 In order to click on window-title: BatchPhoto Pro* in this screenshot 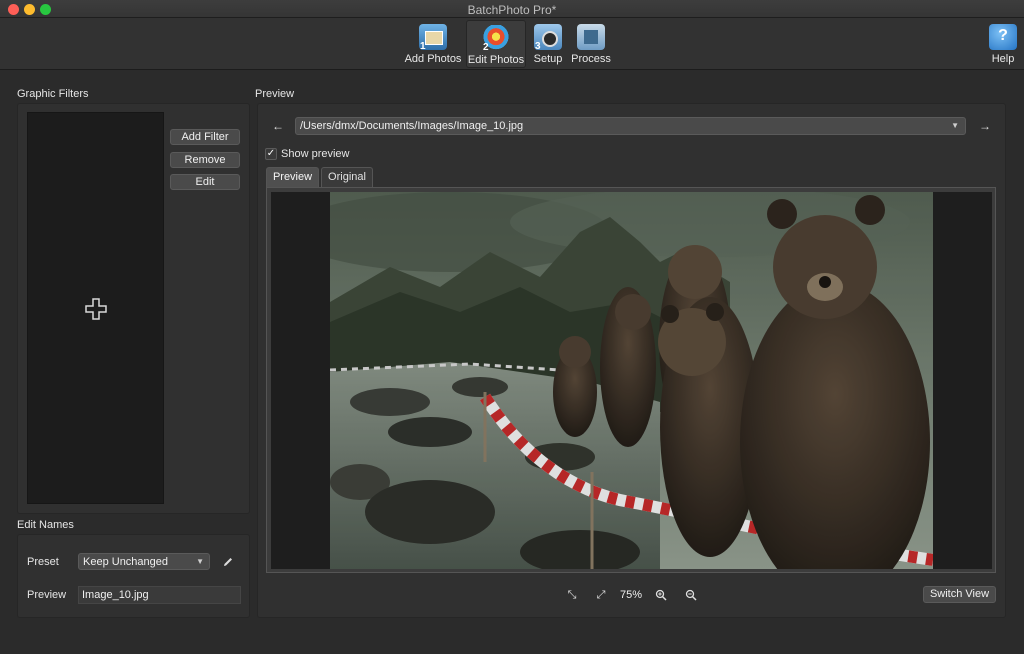, I will do `click(512, 10)`.